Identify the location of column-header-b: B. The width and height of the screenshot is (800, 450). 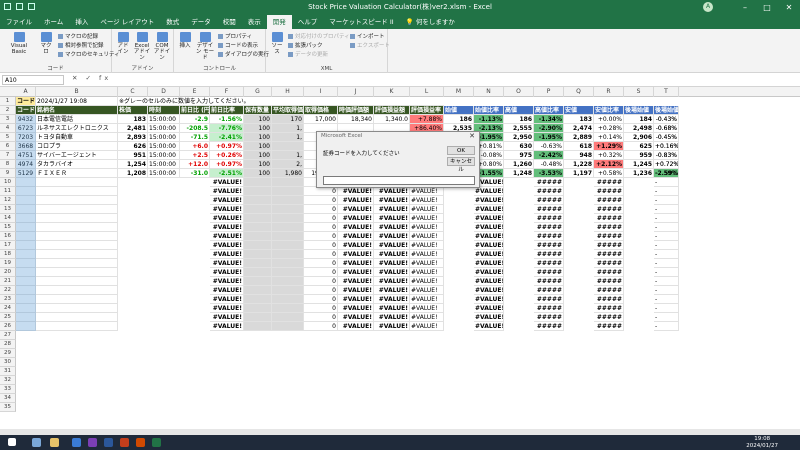
(77, 92).